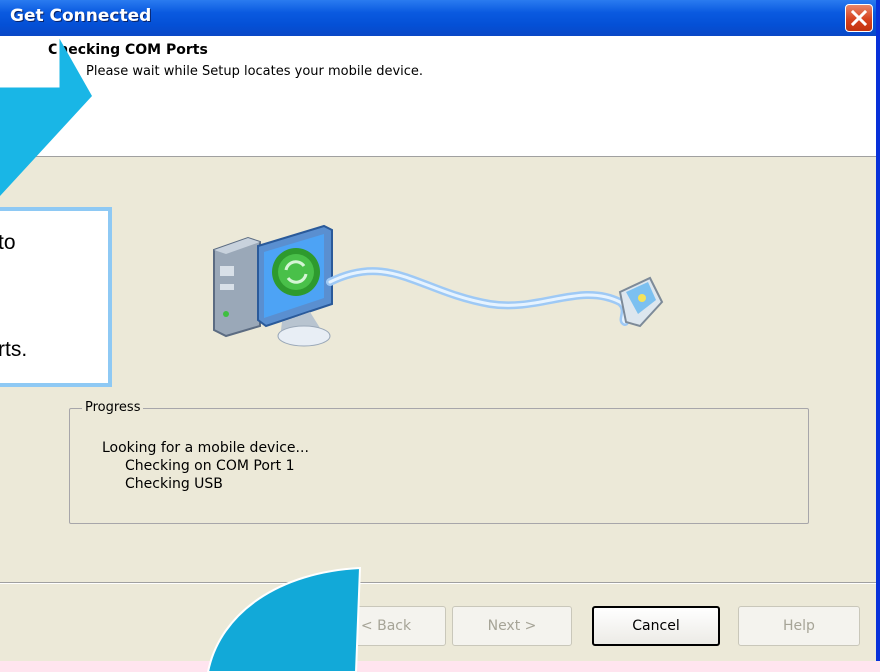 The width and height of the screenshot is (880, 672). I want to click on pointer-arrow-icon, so click(46, 116).